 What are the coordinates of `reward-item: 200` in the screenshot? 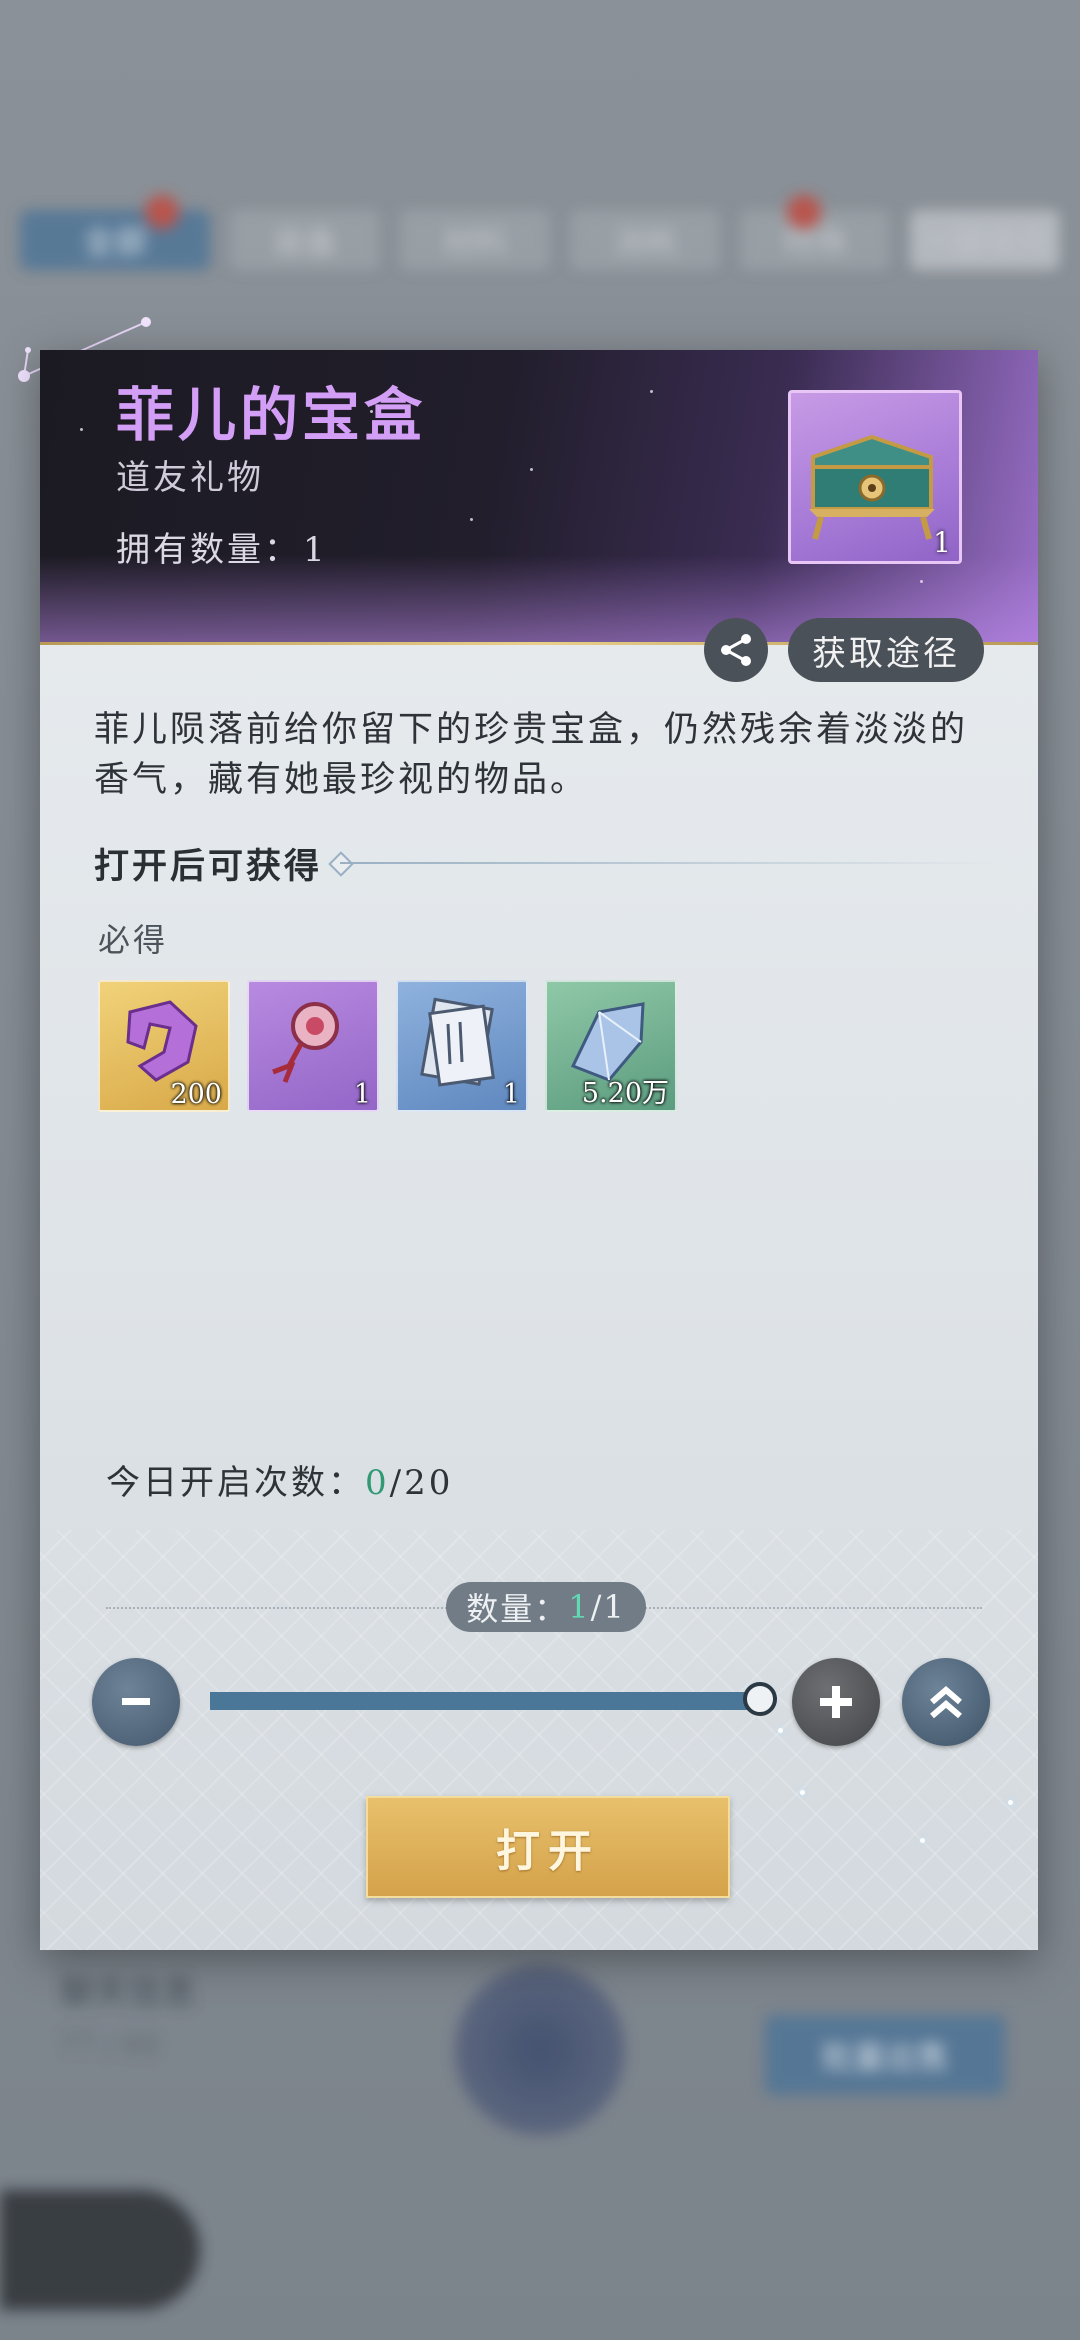 It's located at (164, 1046).